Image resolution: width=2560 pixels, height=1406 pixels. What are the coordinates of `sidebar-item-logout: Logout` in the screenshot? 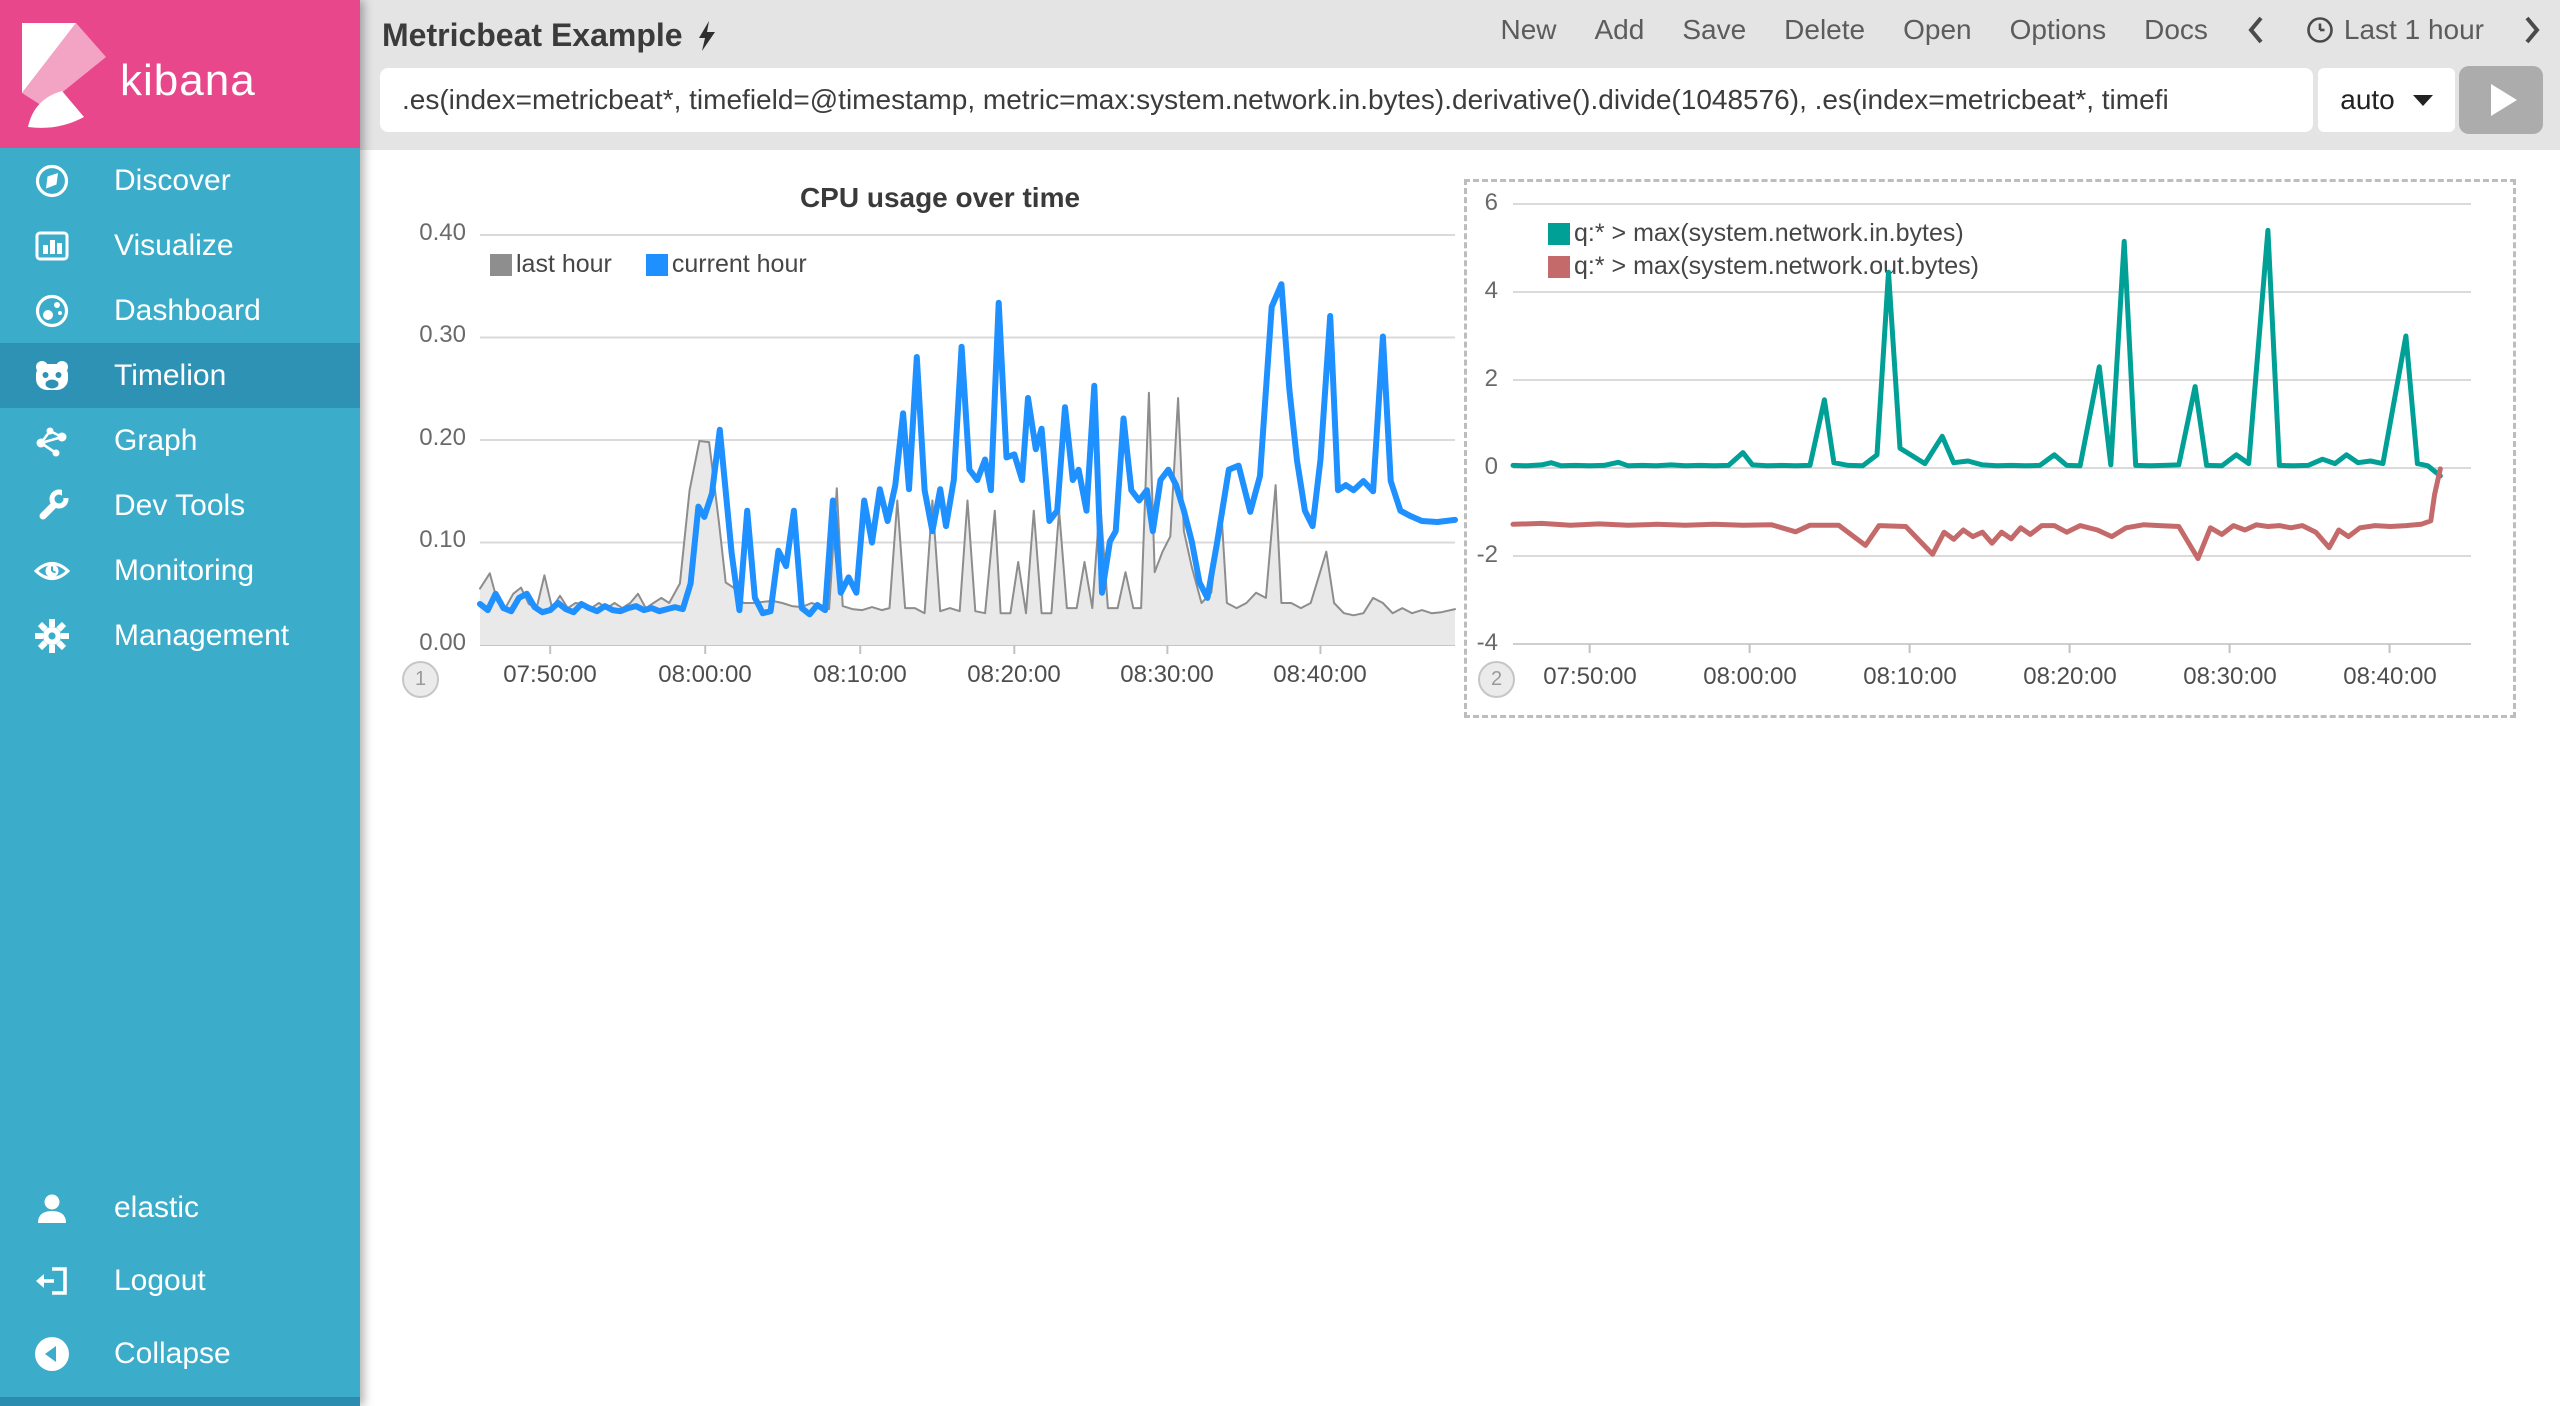 It's located at (180, 1280).